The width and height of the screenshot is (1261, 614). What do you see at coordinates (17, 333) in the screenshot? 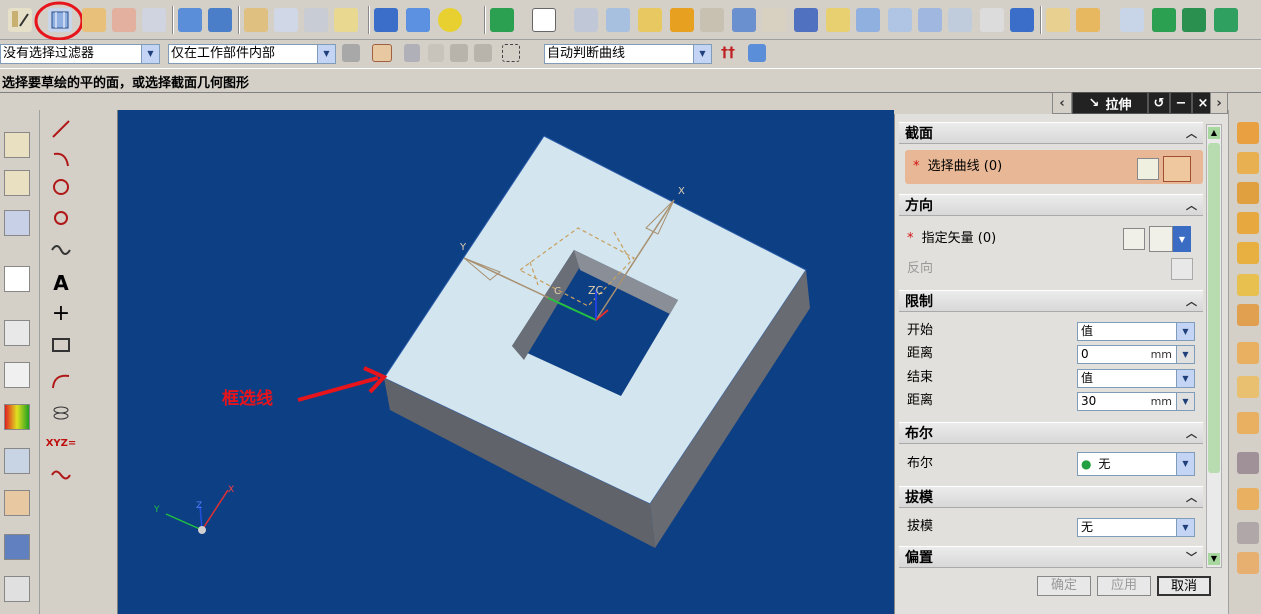
I see `history-icon` at bounding box center [17, 333].